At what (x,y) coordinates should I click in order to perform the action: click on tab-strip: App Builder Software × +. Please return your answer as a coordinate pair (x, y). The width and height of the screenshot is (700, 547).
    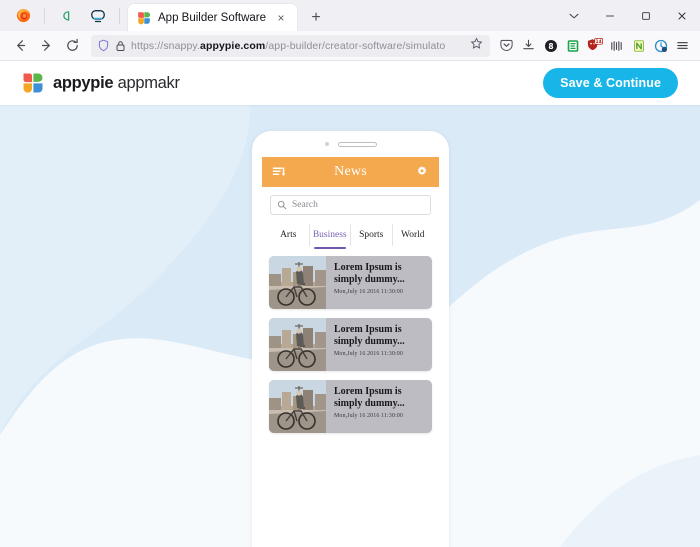
    Looking at the image, I should click on (350, 15).